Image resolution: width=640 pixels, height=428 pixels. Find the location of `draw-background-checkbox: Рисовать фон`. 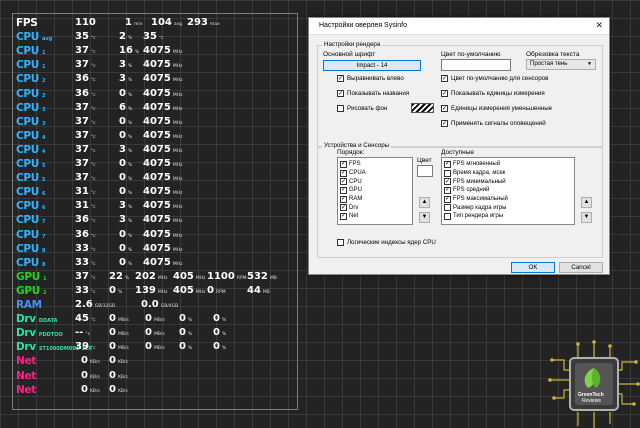

draw-background-checkbox: Рисовать фон is located at coordinates (362, 108).